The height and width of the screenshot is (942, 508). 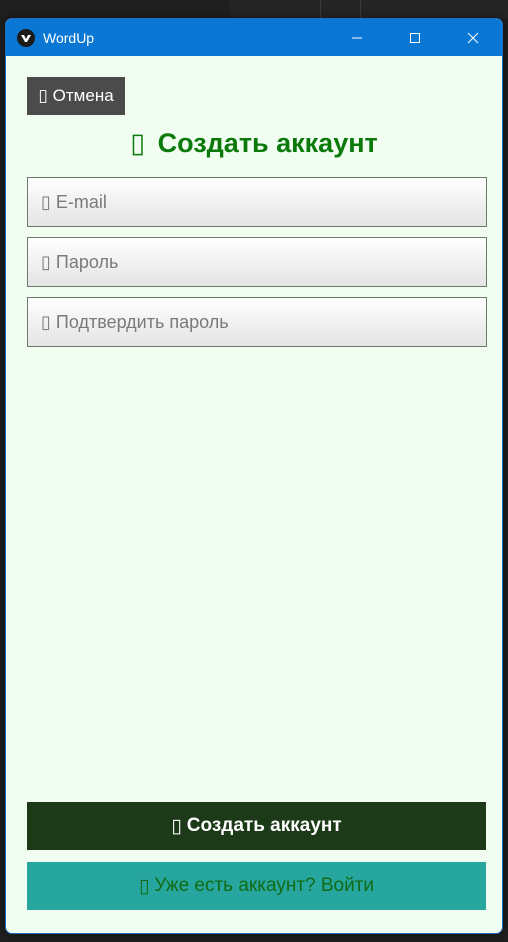 I want to click on cancel-button: ▯ Отмена, so click(x=76, y=96).